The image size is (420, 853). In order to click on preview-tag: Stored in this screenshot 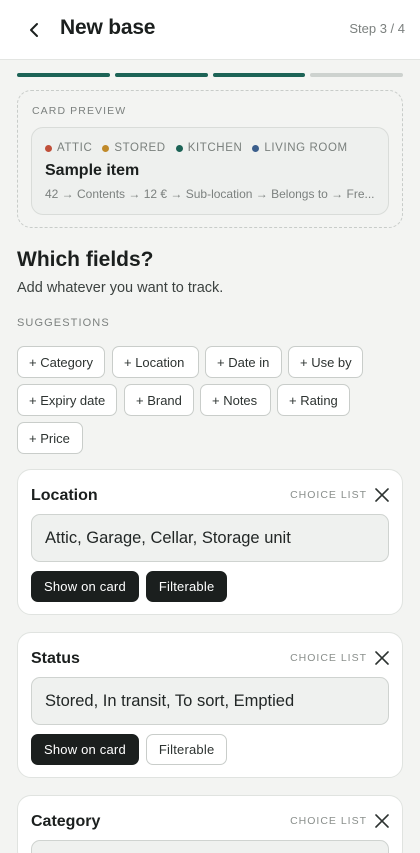, I will do `click(133, 148)`.